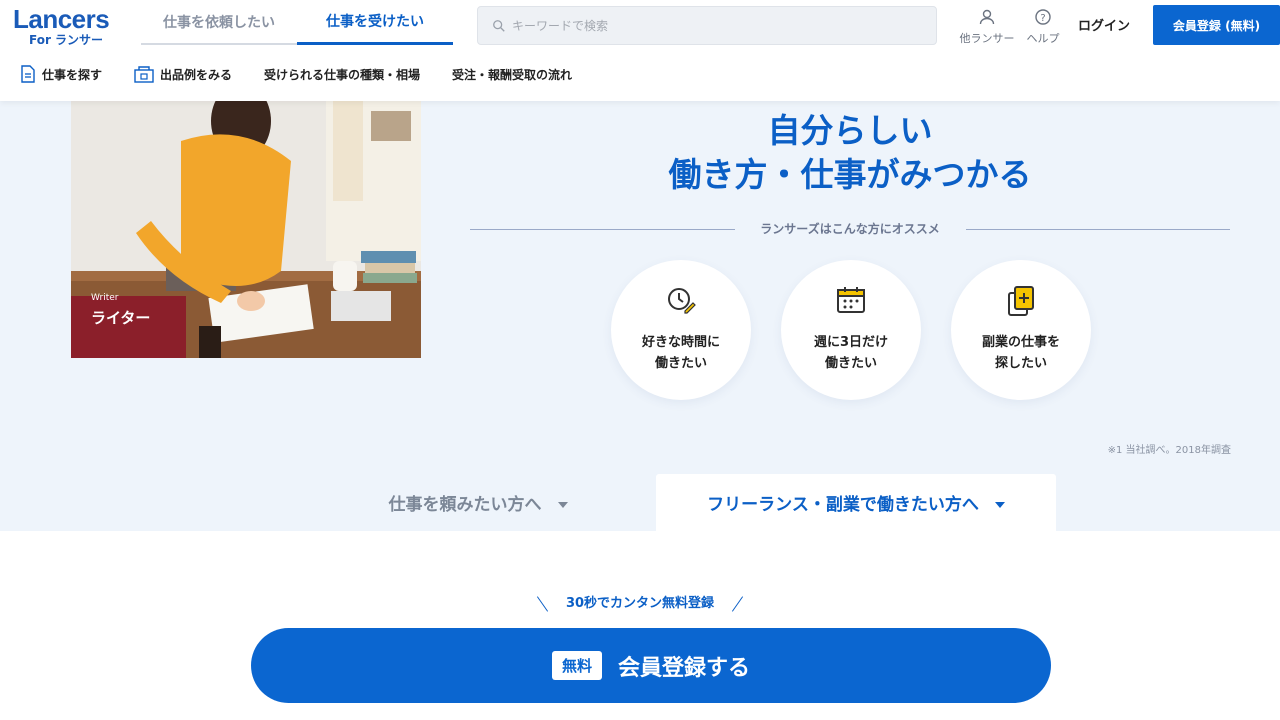 This screenshot has height=720, width=1280. I want to click on person-icon, so click(987, 17).